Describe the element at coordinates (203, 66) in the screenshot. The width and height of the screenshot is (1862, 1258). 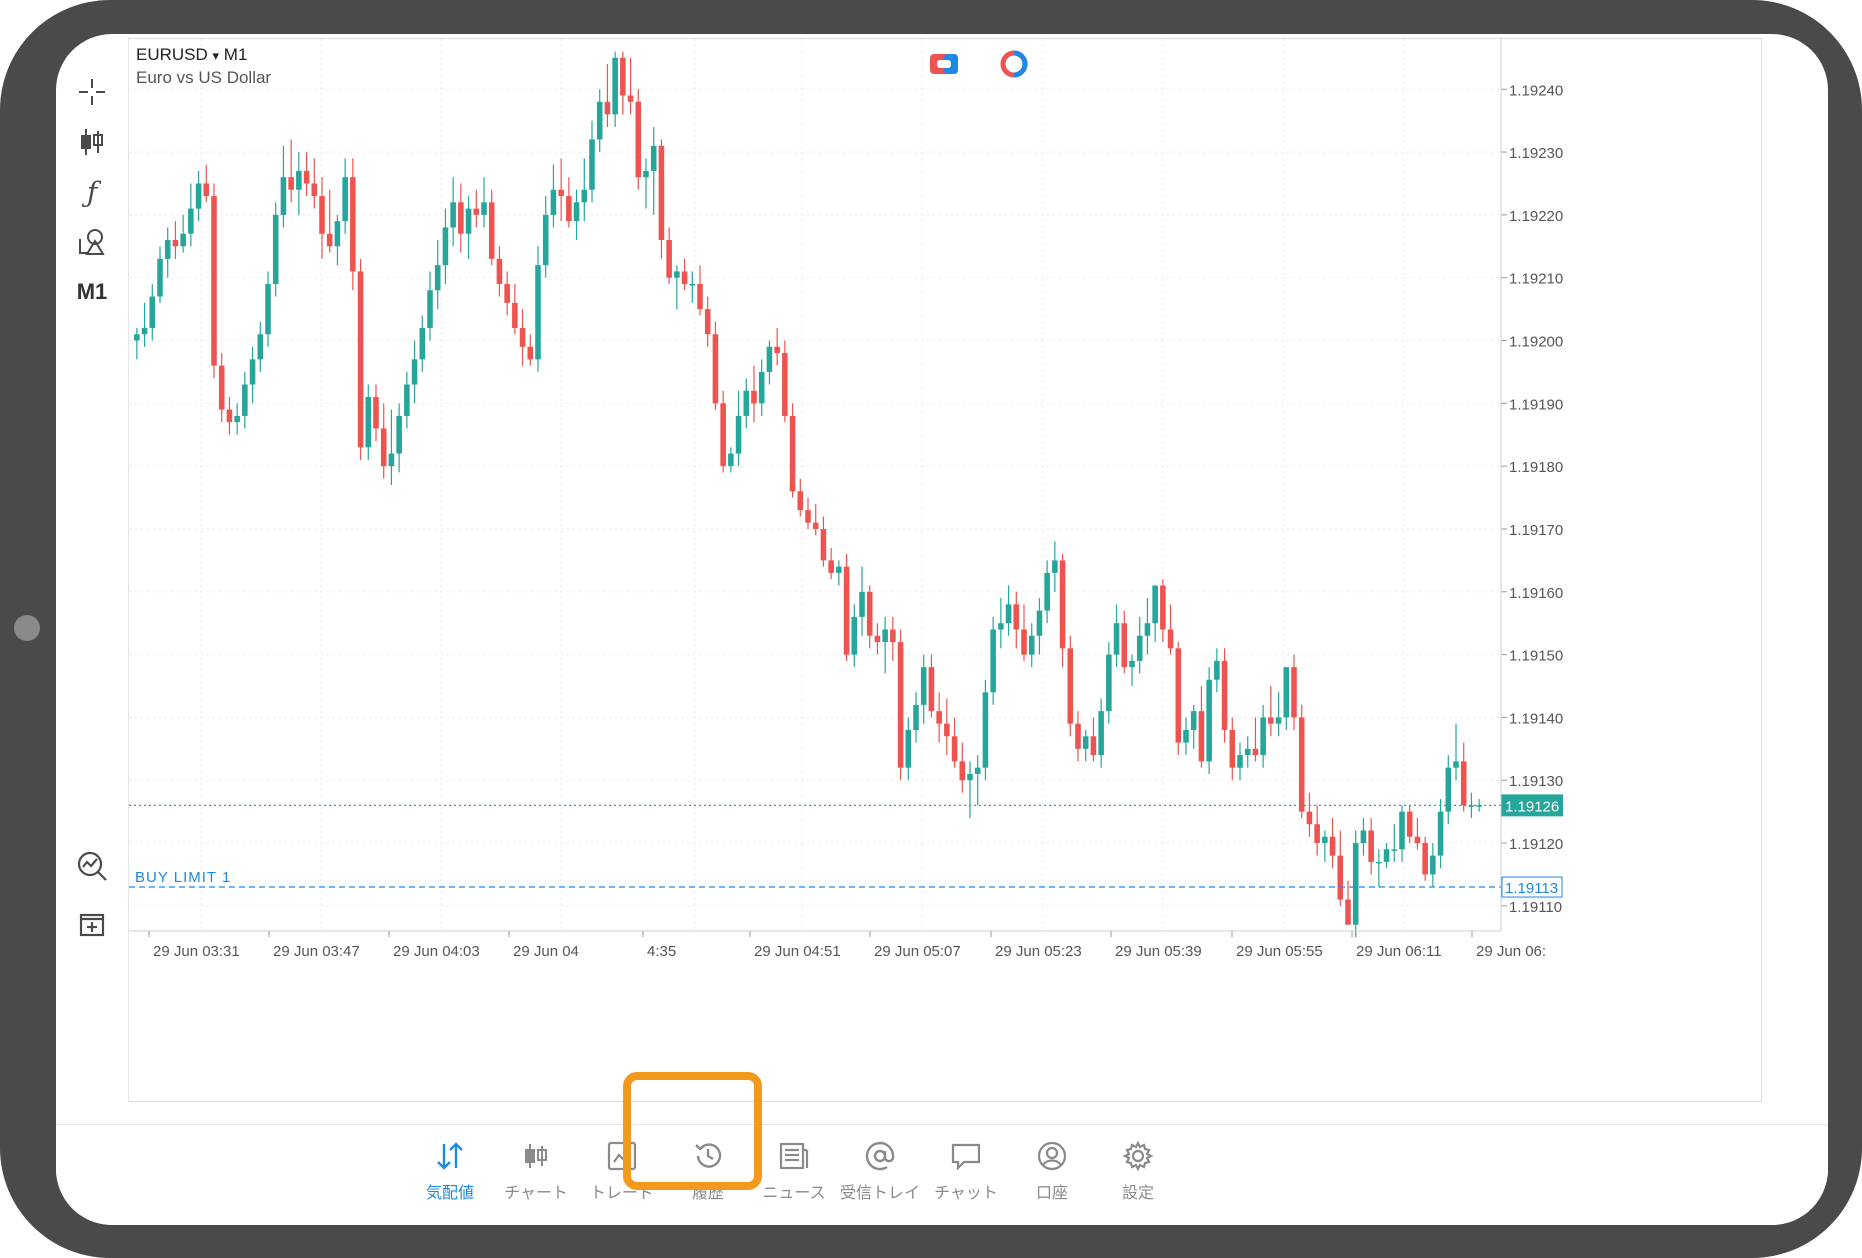
I see `symbol-info: EURUSD ▾ M1 Euro vs US Dollar` at that location.